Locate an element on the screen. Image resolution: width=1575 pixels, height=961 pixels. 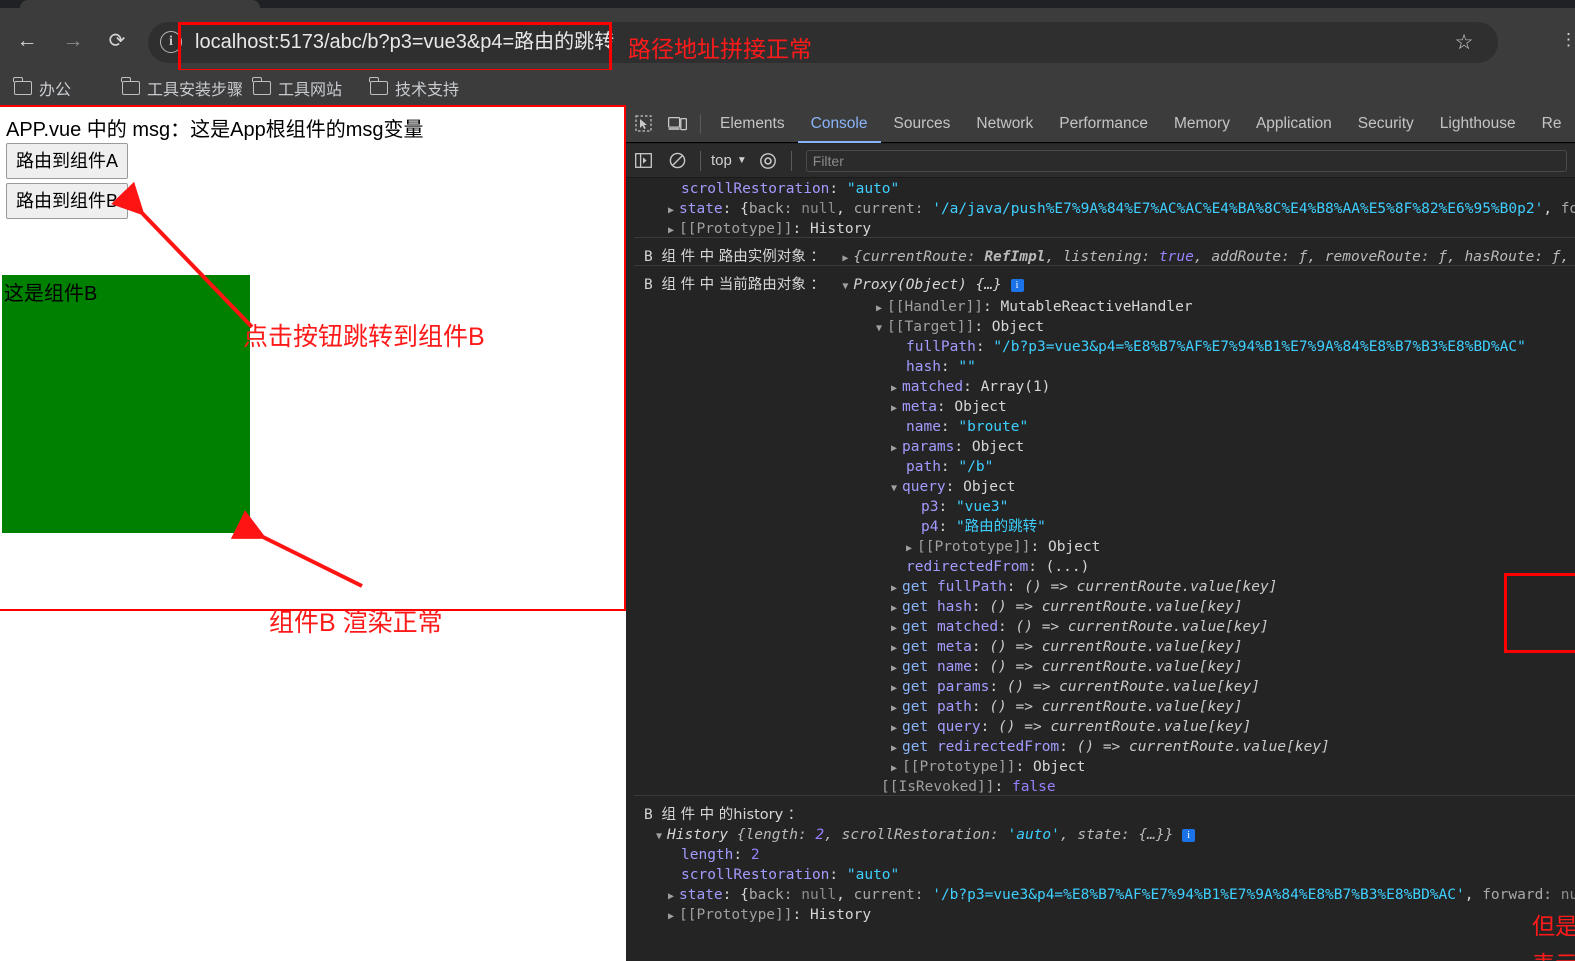
app-root-message: APP.vue 中的 msg：这是App根组件的msg变量 is located at coordinates (215, 130).